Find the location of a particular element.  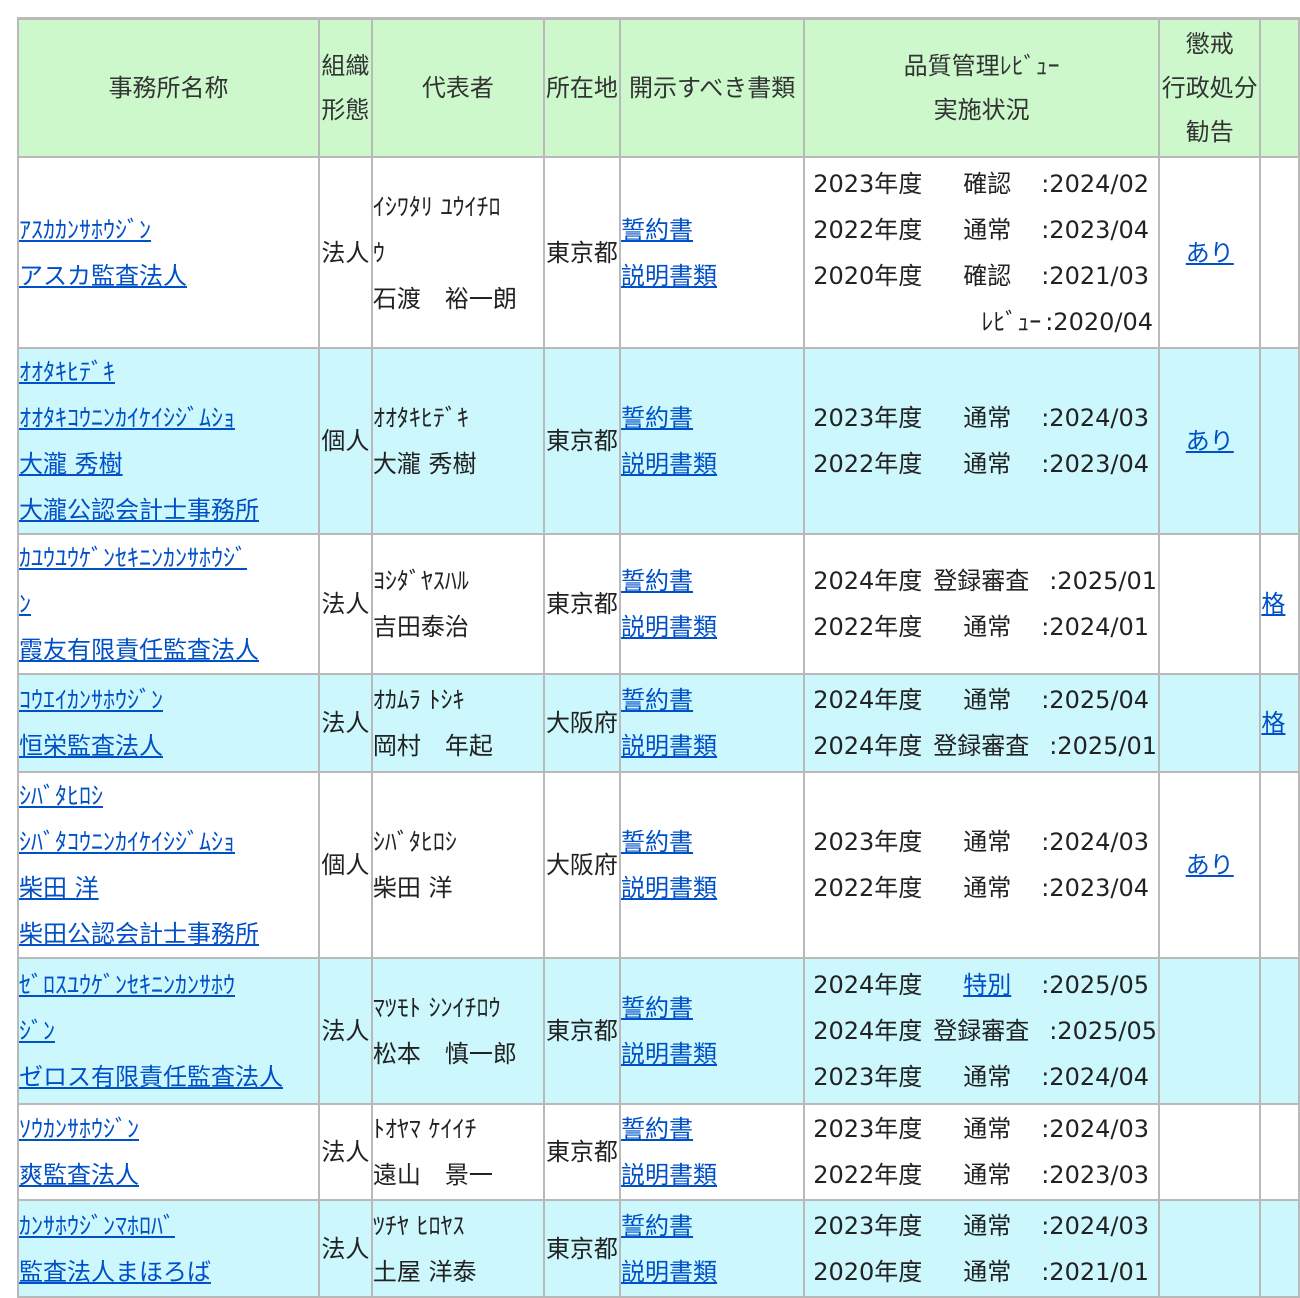

extra-cell: 格 is located at coordinates (1279, 723).